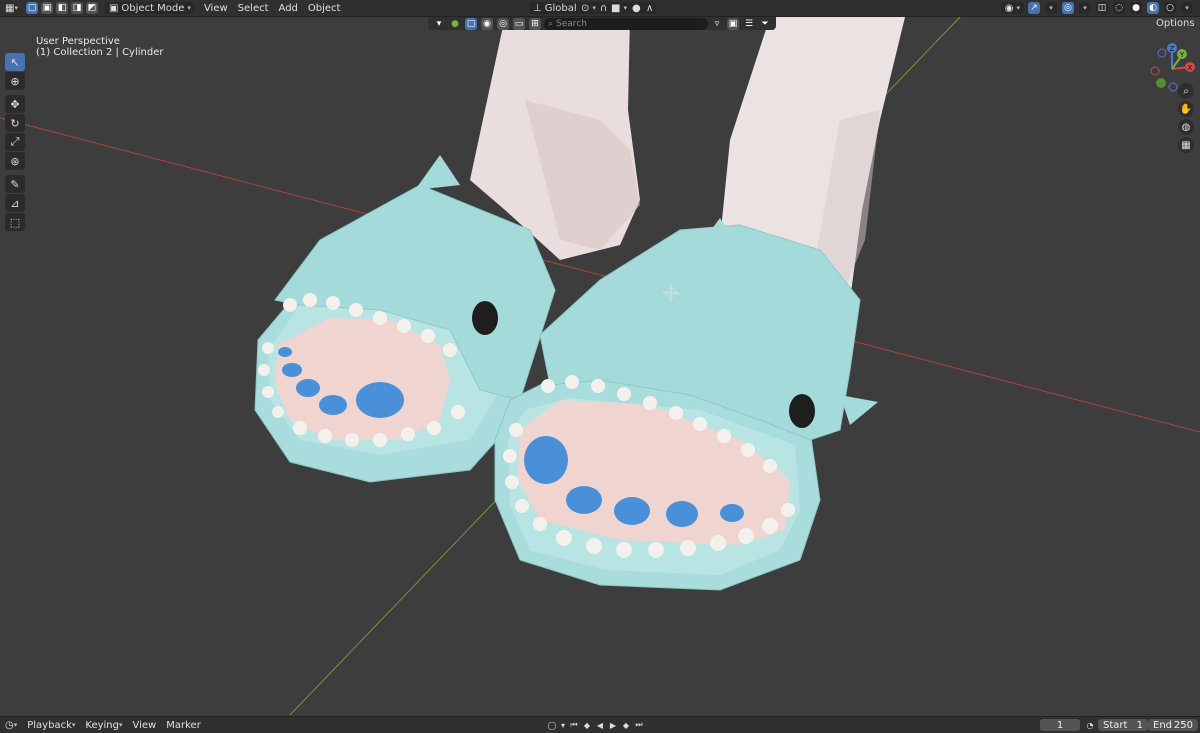 Image resolution: width=1200 pixels, height=733 pixels. I want to click on gizmo-x-label: X, so click(1190, 68).